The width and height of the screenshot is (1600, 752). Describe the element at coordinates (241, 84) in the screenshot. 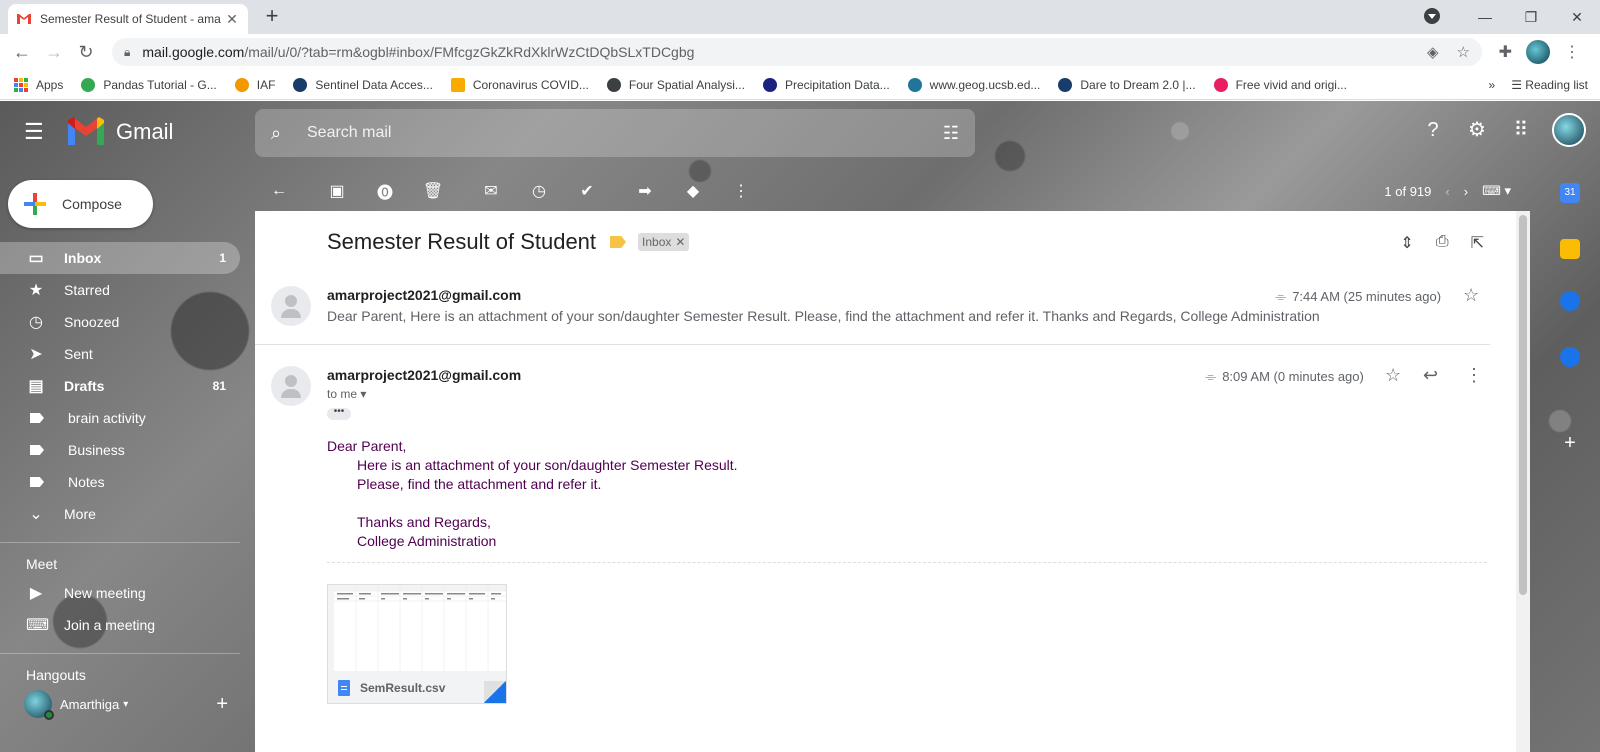

I see `bookmark-favicon-icon` at that location.